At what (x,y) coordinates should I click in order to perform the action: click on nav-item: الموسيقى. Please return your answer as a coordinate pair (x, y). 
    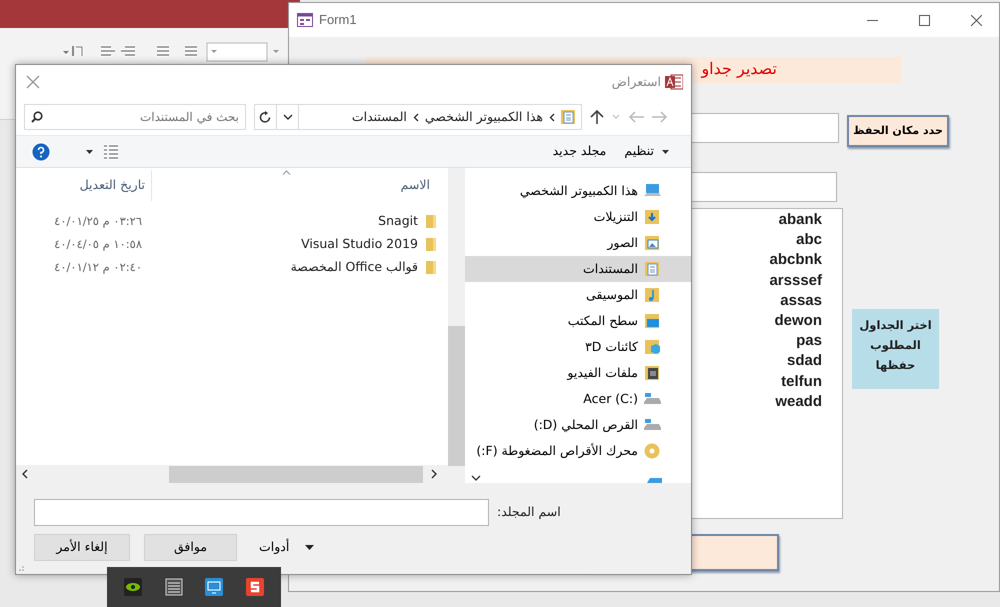
    Looking at the image, I should click on (578, 295).